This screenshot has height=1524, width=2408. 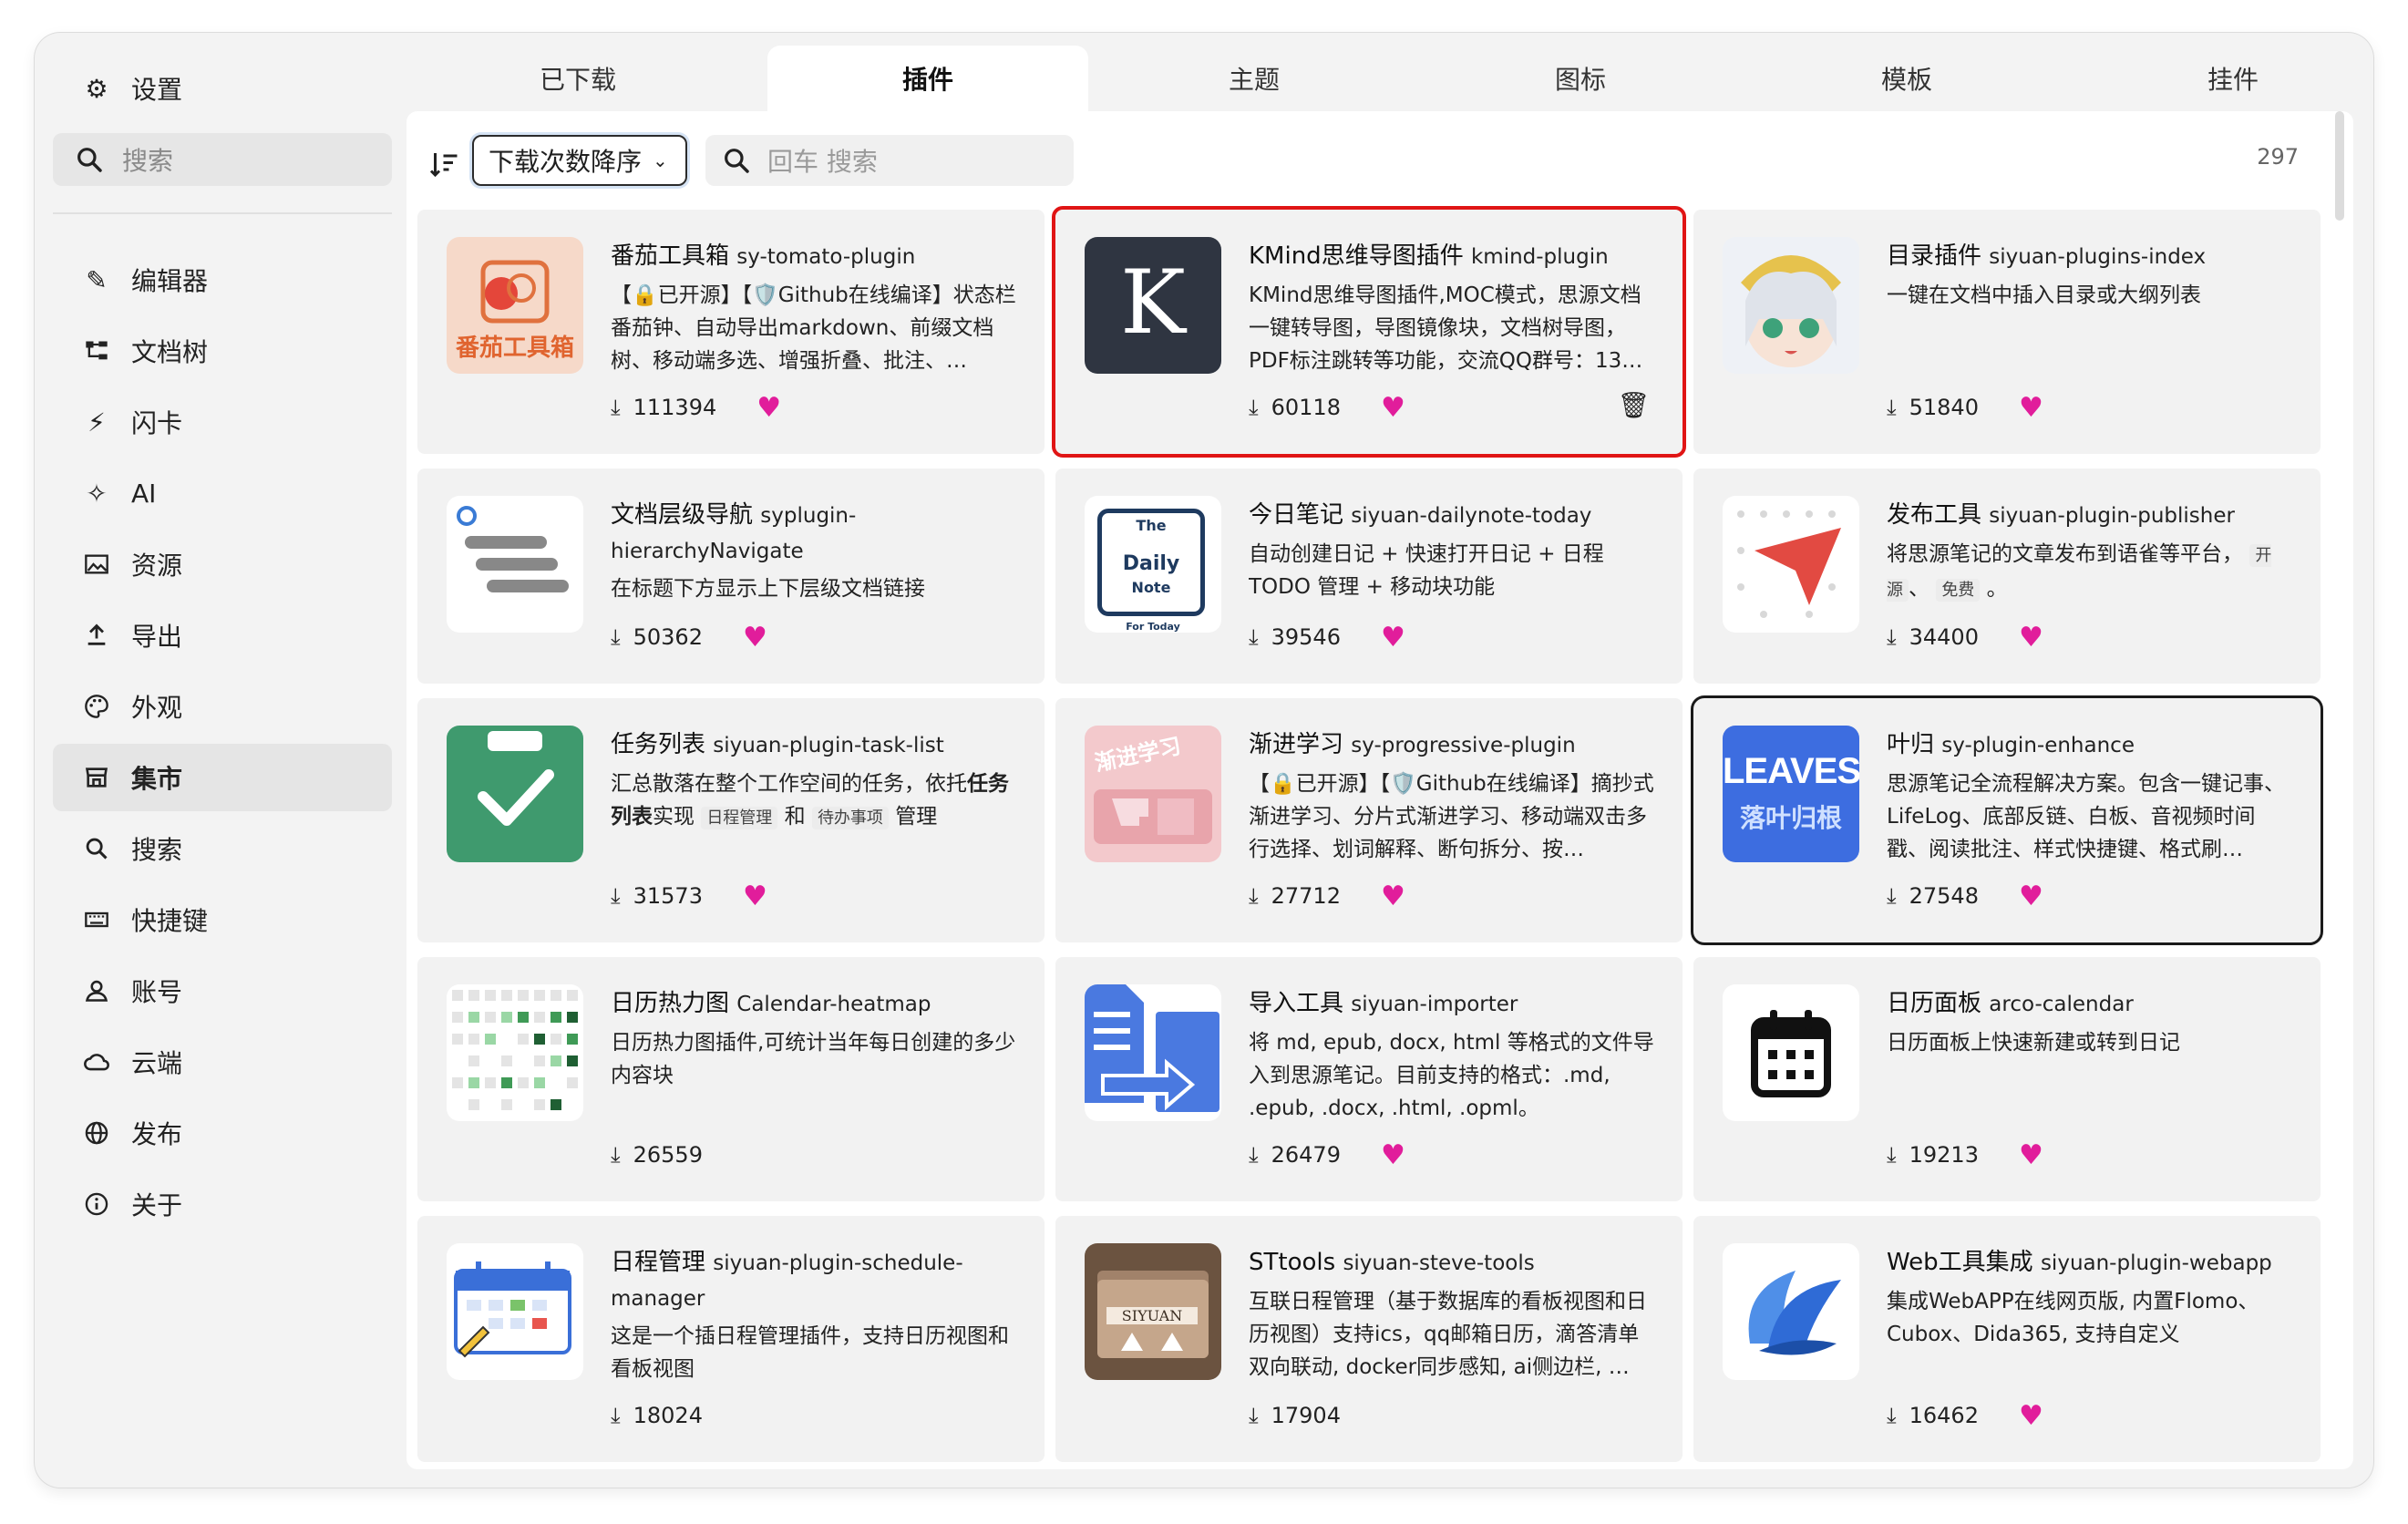 I want to click on sidebar-item-ai: ✧ AI, so click(x=223, y=493).